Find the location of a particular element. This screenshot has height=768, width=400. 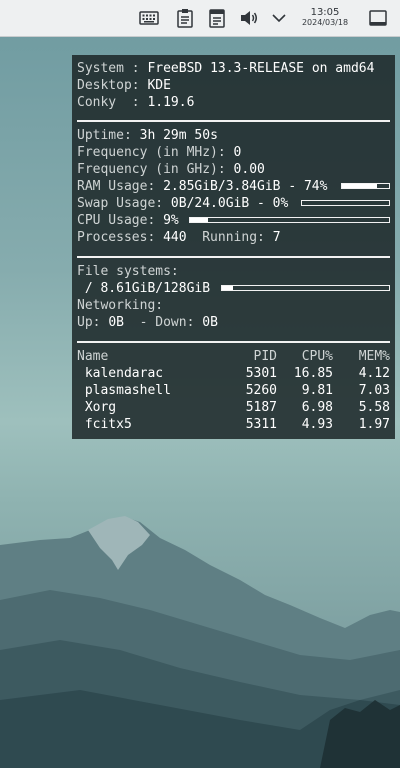

table-row: plasmashell 5260 9.81 7.03 is located at coordinates (233, 390).